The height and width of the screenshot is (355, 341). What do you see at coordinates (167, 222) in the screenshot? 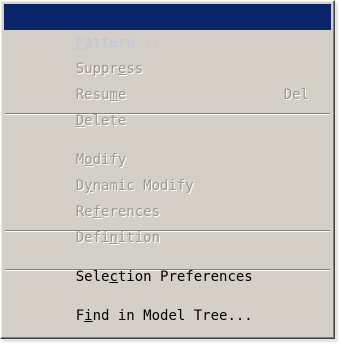
I see `menu-item-definition: Definition` at bounding box center [167, 222].